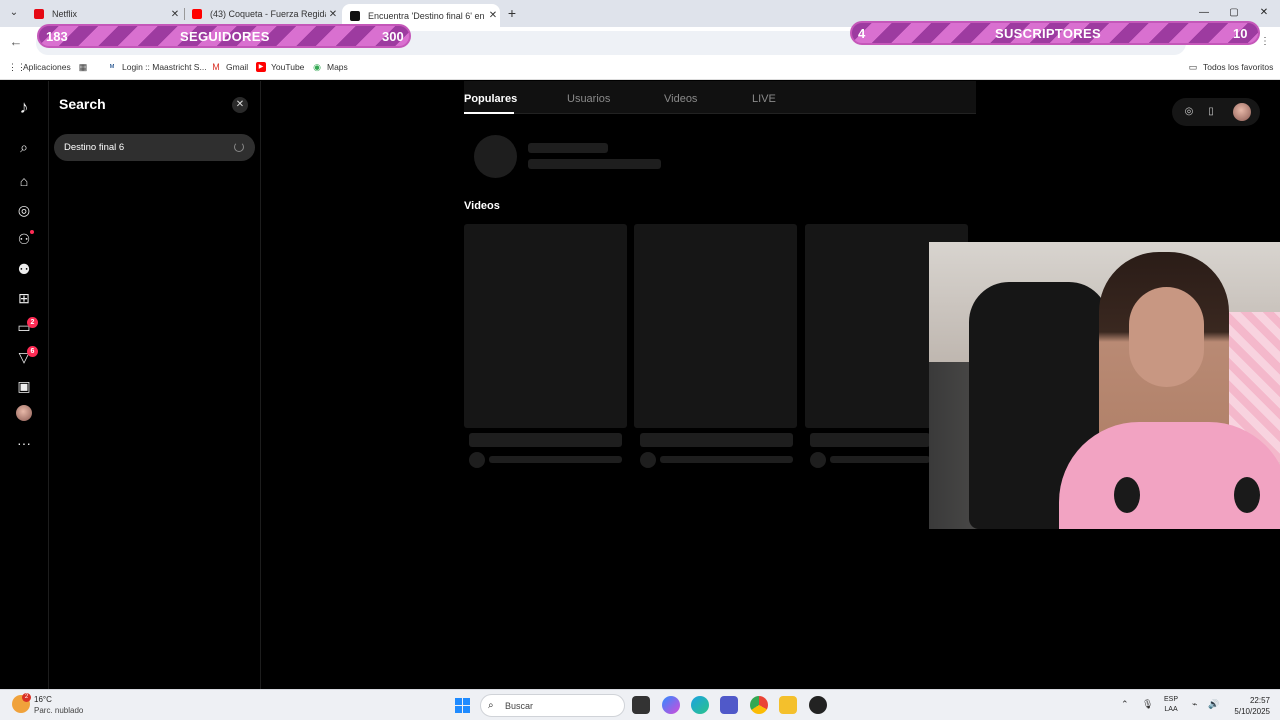 The height and width of the screenshot is (720, 1280). What do you see at coordinates (671, 705) in the screenshot?
I see `copilot-icon` at bounding box center [671, 705].